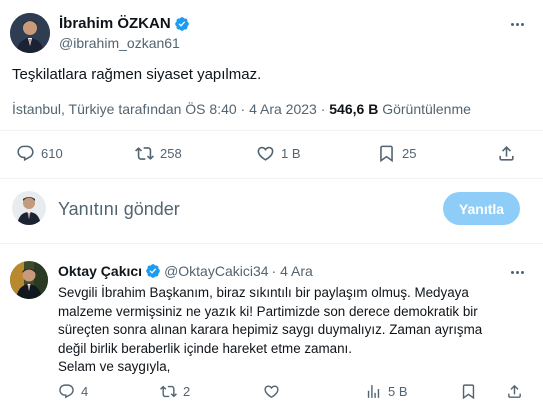  I want to click on reply-author-avatar, so click(29, 280).